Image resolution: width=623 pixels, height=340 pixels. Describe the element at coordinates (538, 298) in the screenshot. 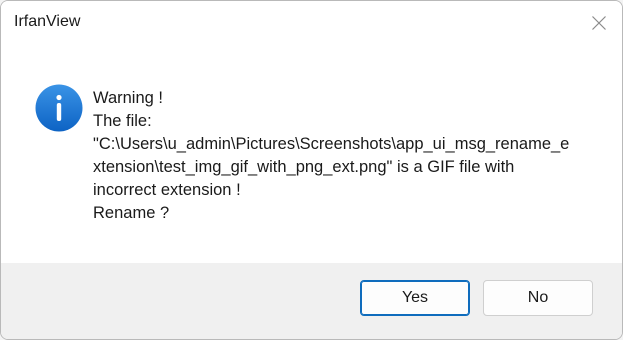

I see `no-button: No` at that location.